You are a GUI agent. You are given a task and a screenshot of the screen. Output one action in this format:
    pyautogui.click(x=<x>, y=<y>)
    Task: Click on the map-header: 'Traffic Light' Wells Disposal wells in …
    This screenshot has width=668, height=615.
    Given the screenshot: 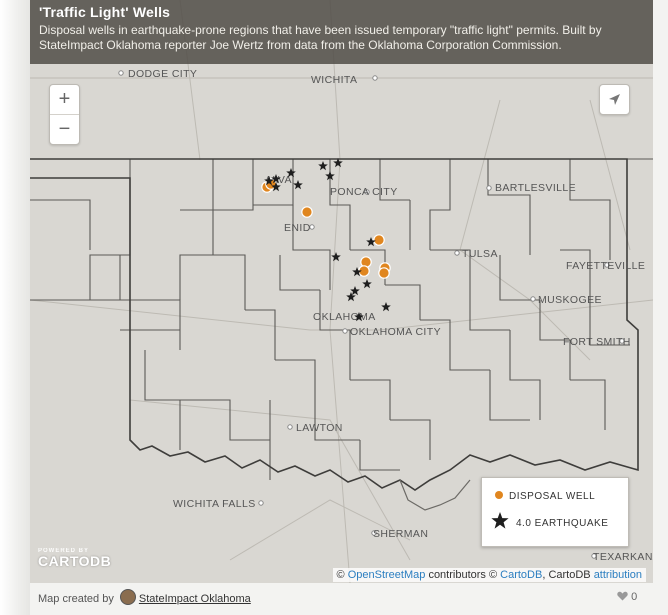 What is the action you would take?
    pyautogui.click(x=341, y=32)
    